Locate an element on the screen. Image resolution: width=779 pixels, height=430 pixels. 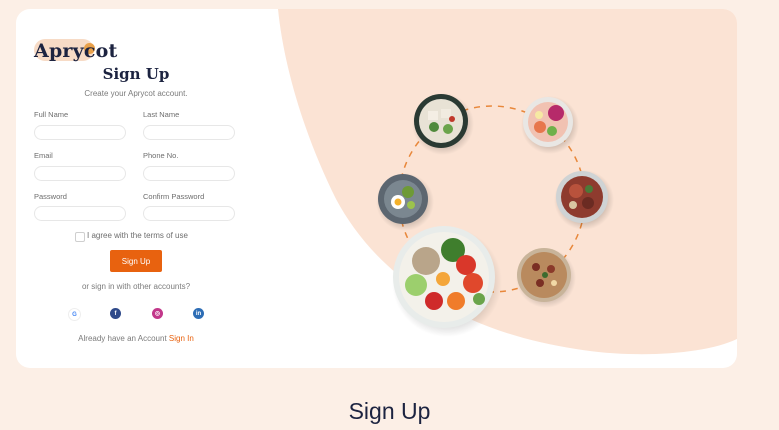
plate-egg-avocado is located at coordinates (405, 202).